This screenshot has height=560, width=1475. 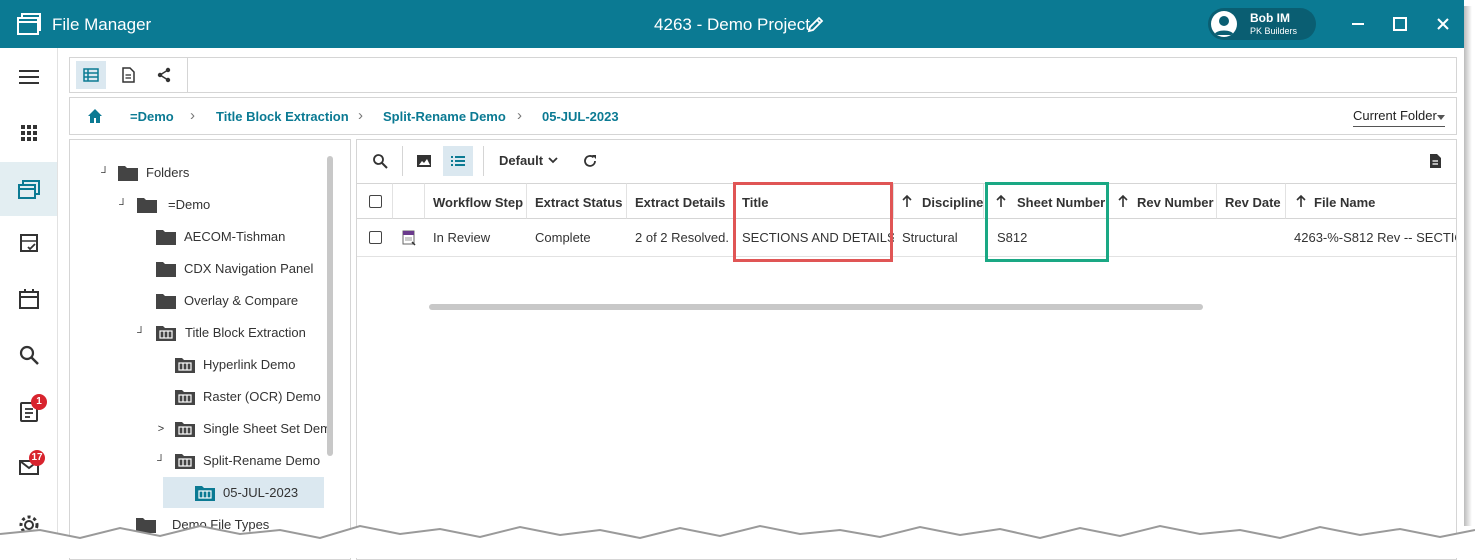 I want to click on view-preset-select: Default, so click(x=528, y=160).